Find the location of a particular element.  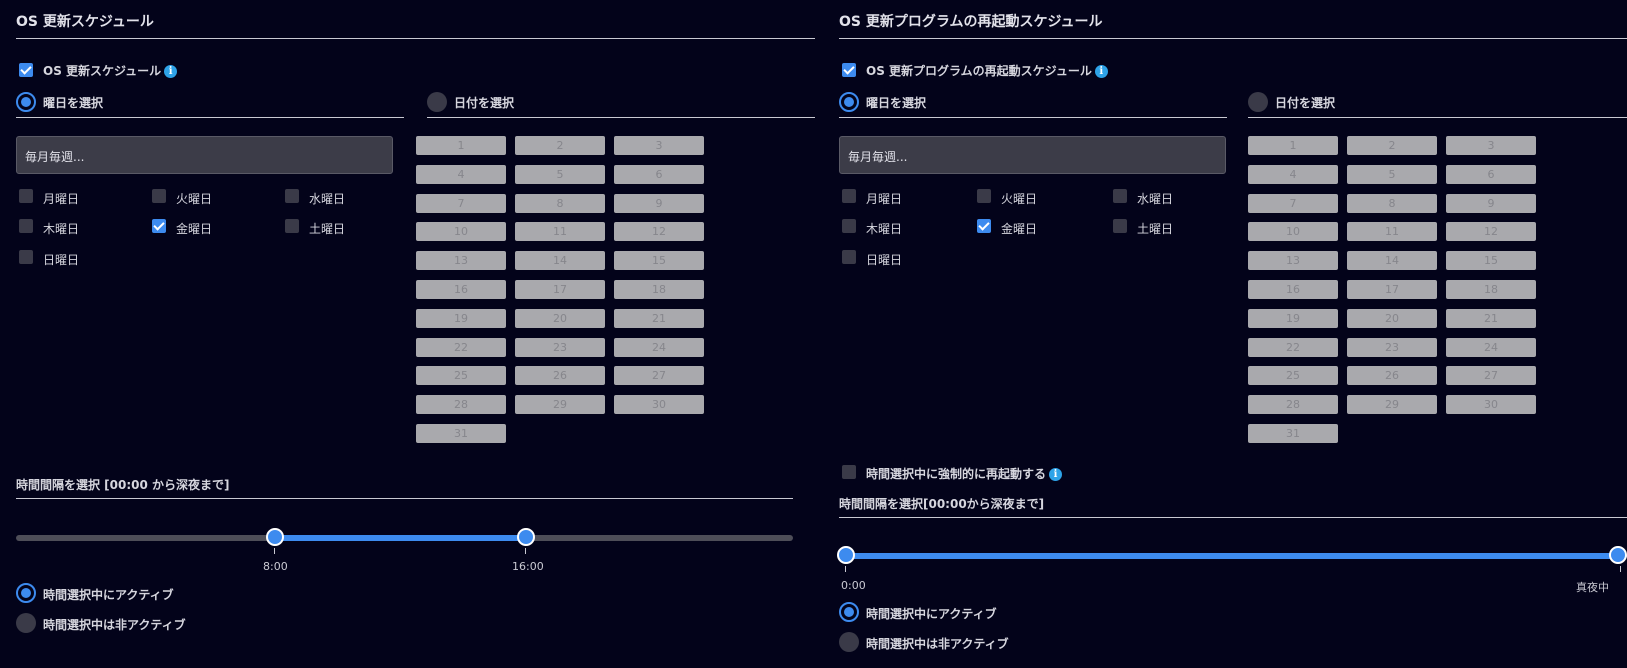

friday-label: 金曜日 is located at coordinates (1019, 229).